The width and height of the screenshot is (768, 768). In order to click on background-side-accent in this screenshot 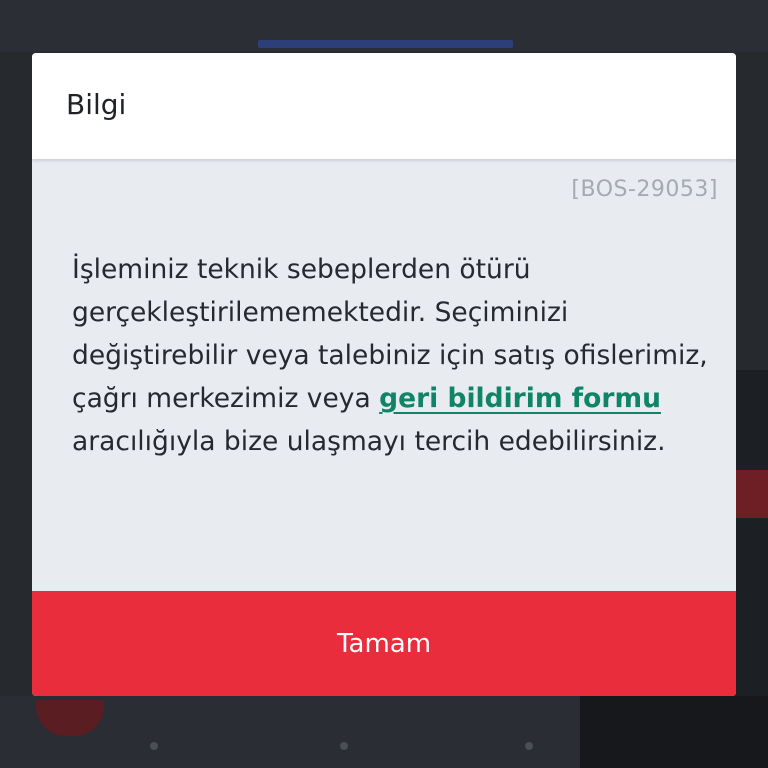, I will do `click(752, 494)`.